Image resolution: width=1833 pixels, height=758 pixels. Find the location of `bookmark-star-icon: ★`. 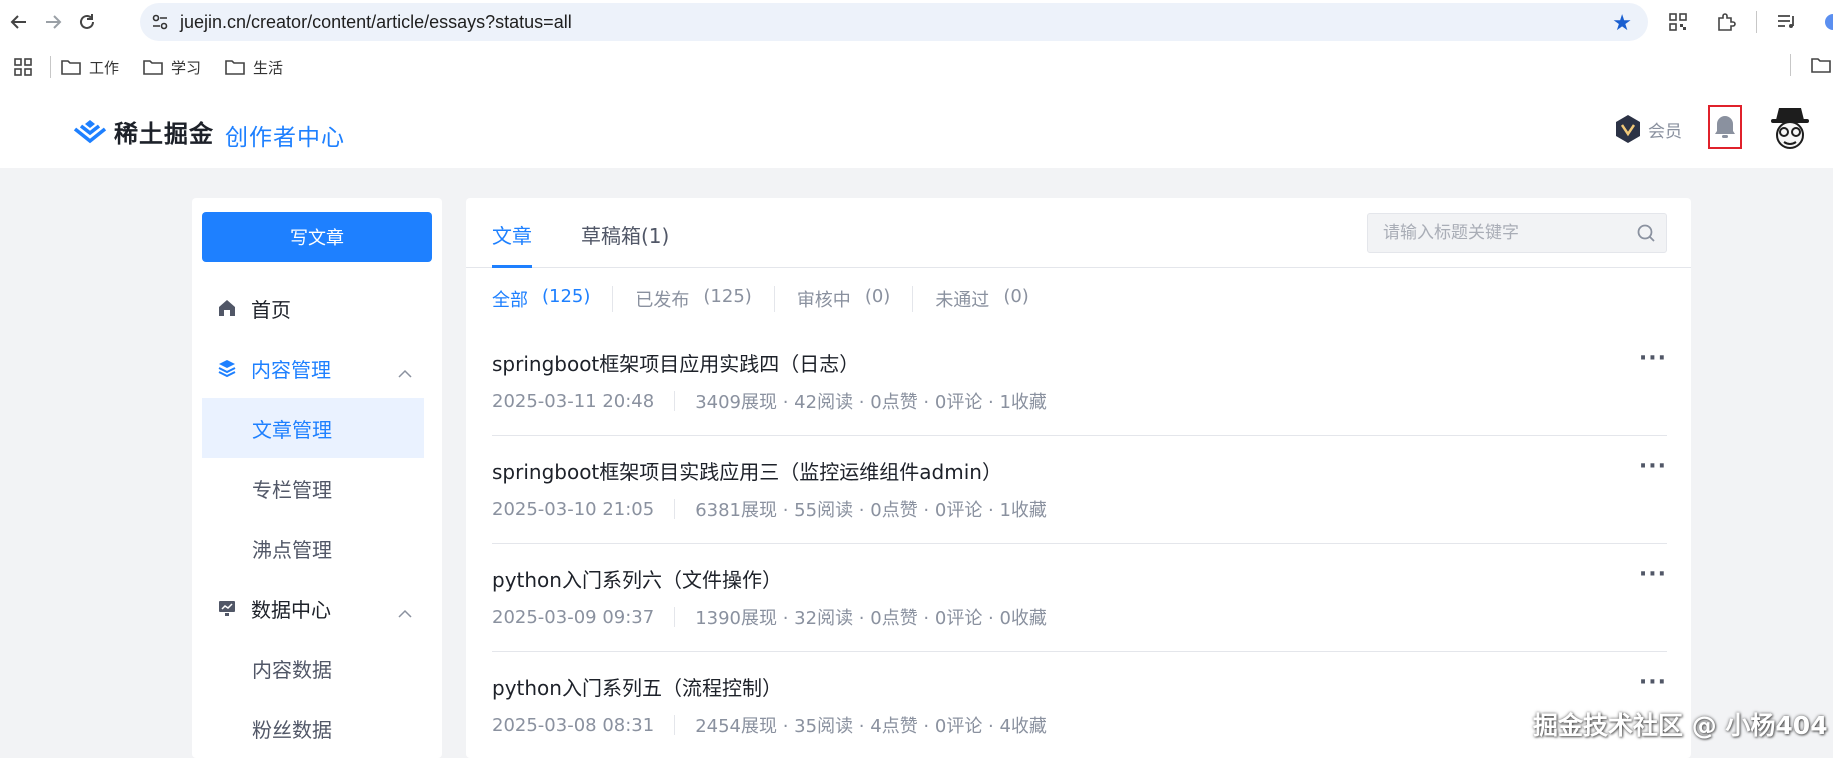

bookmark-star-icon: ★ is located at coordinates (1622, 23).